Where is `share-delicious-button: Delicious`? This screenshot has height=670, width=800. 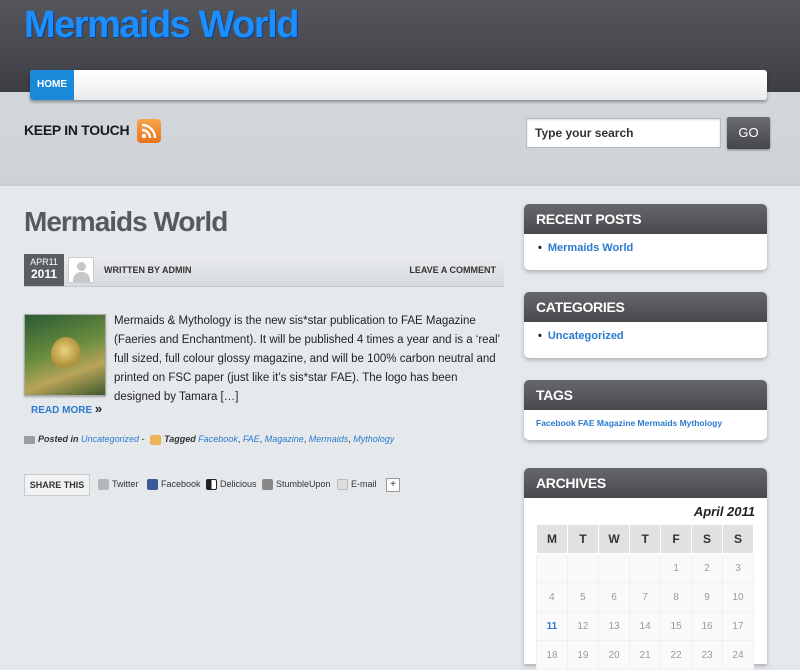
share-delicious-button: Delicious is located at coordinates (231, 485).